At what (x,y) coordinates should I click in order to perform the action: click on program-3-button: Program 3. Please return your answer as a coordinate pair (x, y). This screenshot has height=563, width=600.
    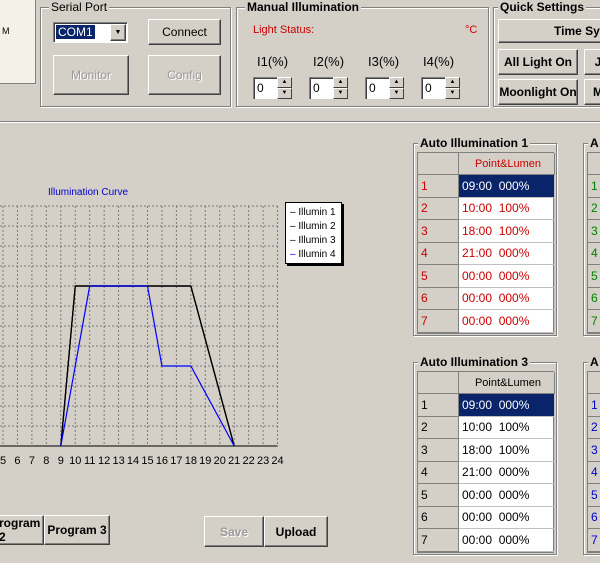
    Looking at the image, I should click on (77, 530).